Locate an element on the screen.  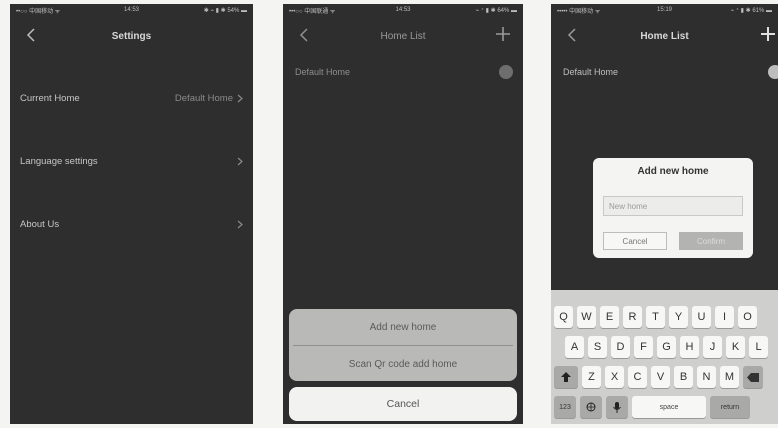
dictation-key is located at coordinates (617, 407).